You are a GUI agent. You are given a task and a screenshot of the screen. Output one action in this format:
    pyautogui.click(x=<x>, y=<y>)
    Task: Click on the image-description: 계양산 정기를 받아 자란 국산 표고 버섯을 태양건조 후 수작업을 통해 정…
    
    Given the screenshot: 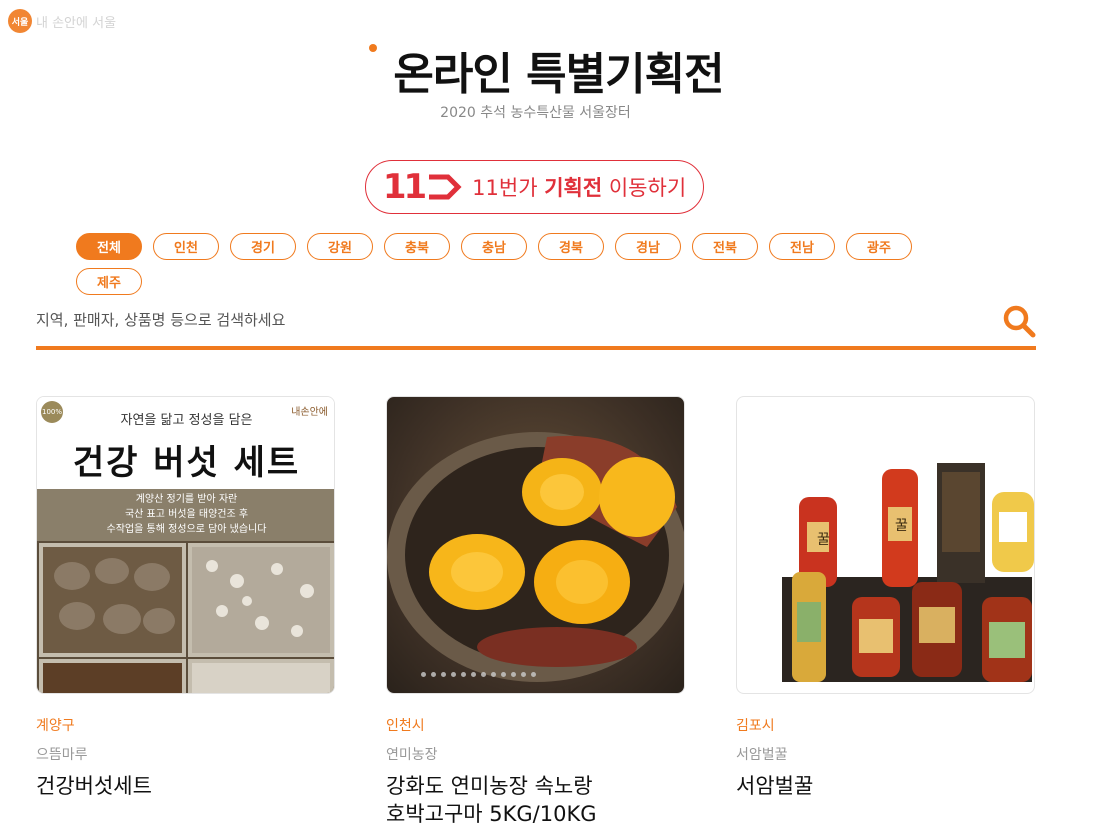 What is the action you would take?
    pyautogui.click(x=186, y=514)
    